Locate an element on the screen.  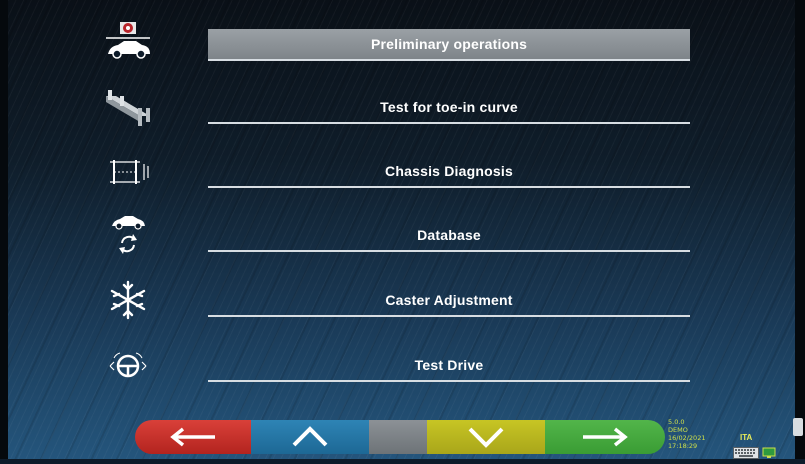
left-border is located at coordinates (4, 229).